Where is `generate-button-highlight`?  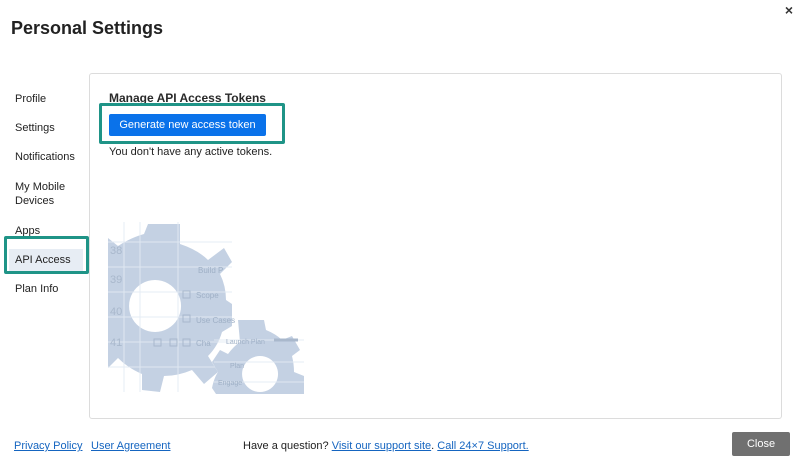
generate-button-highlight is located at coordinates (192, 123).